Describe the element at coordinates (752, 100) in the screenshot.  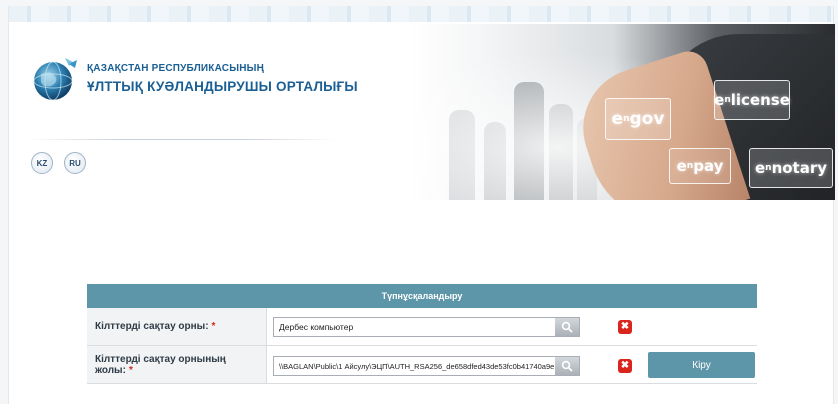
I see `elicense-tile: e n license` at that location.